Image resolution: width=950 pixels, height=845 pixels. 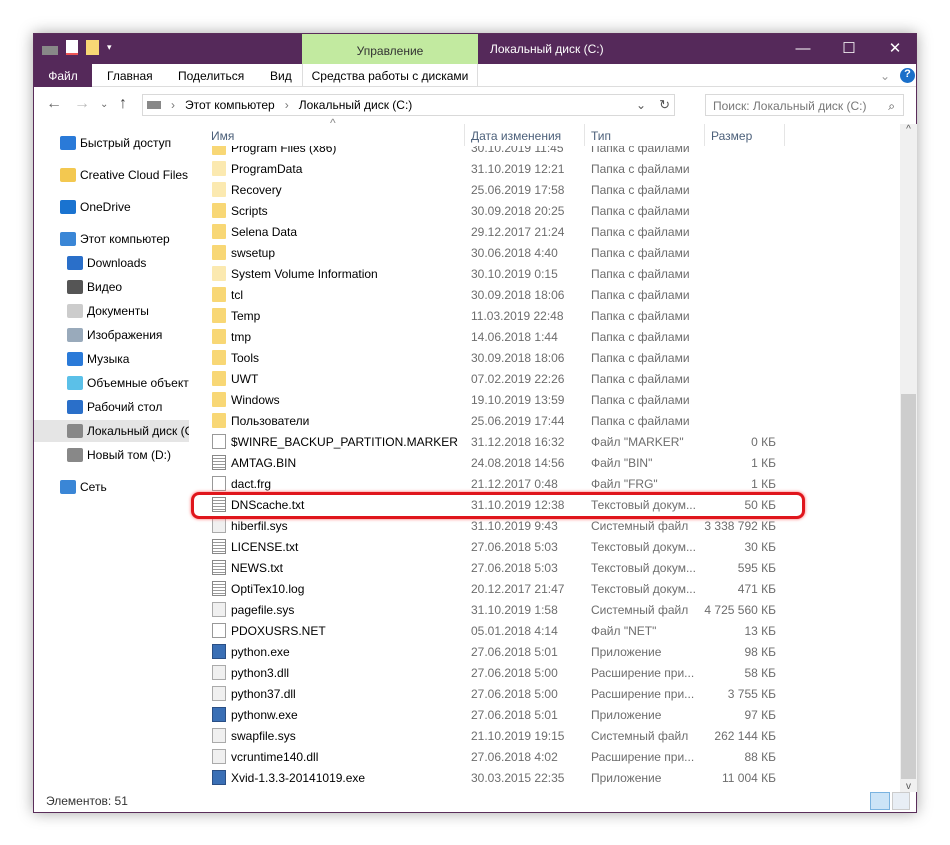 I want to click on minimize-button: —, so click(x=803, y=49).